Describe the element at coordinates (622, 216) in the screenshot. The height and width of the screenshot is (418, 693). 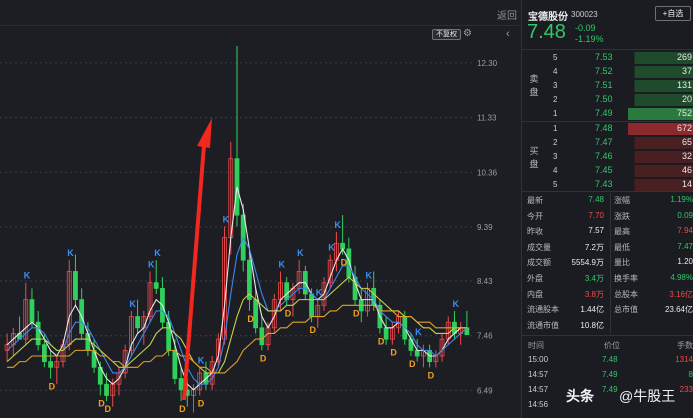
I see `stat-label: 涨跌` at that location.